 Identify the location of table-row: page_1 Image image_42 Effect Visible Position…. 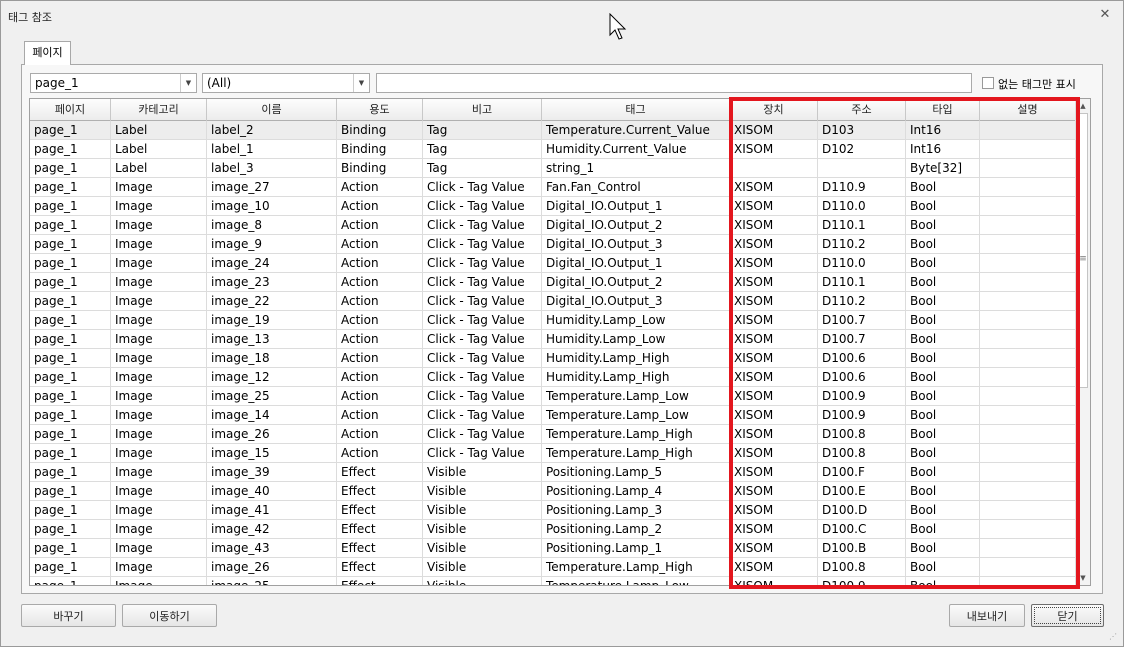
(553, 529).